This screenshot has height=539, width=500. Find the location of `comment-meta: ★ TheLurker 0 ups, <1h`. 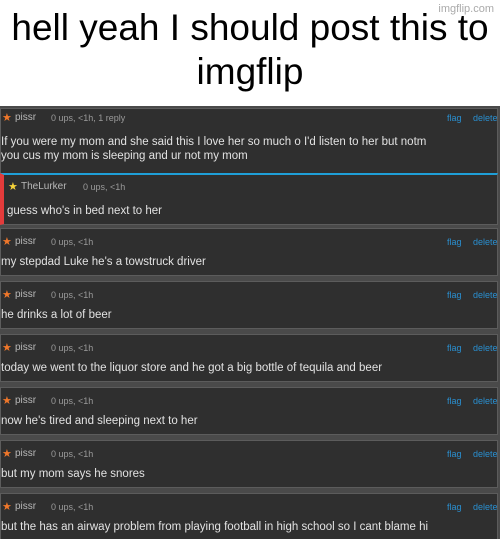

comment-meta: ★ TheLurker 0 ups, <1h is located at coordinates (250, 187).